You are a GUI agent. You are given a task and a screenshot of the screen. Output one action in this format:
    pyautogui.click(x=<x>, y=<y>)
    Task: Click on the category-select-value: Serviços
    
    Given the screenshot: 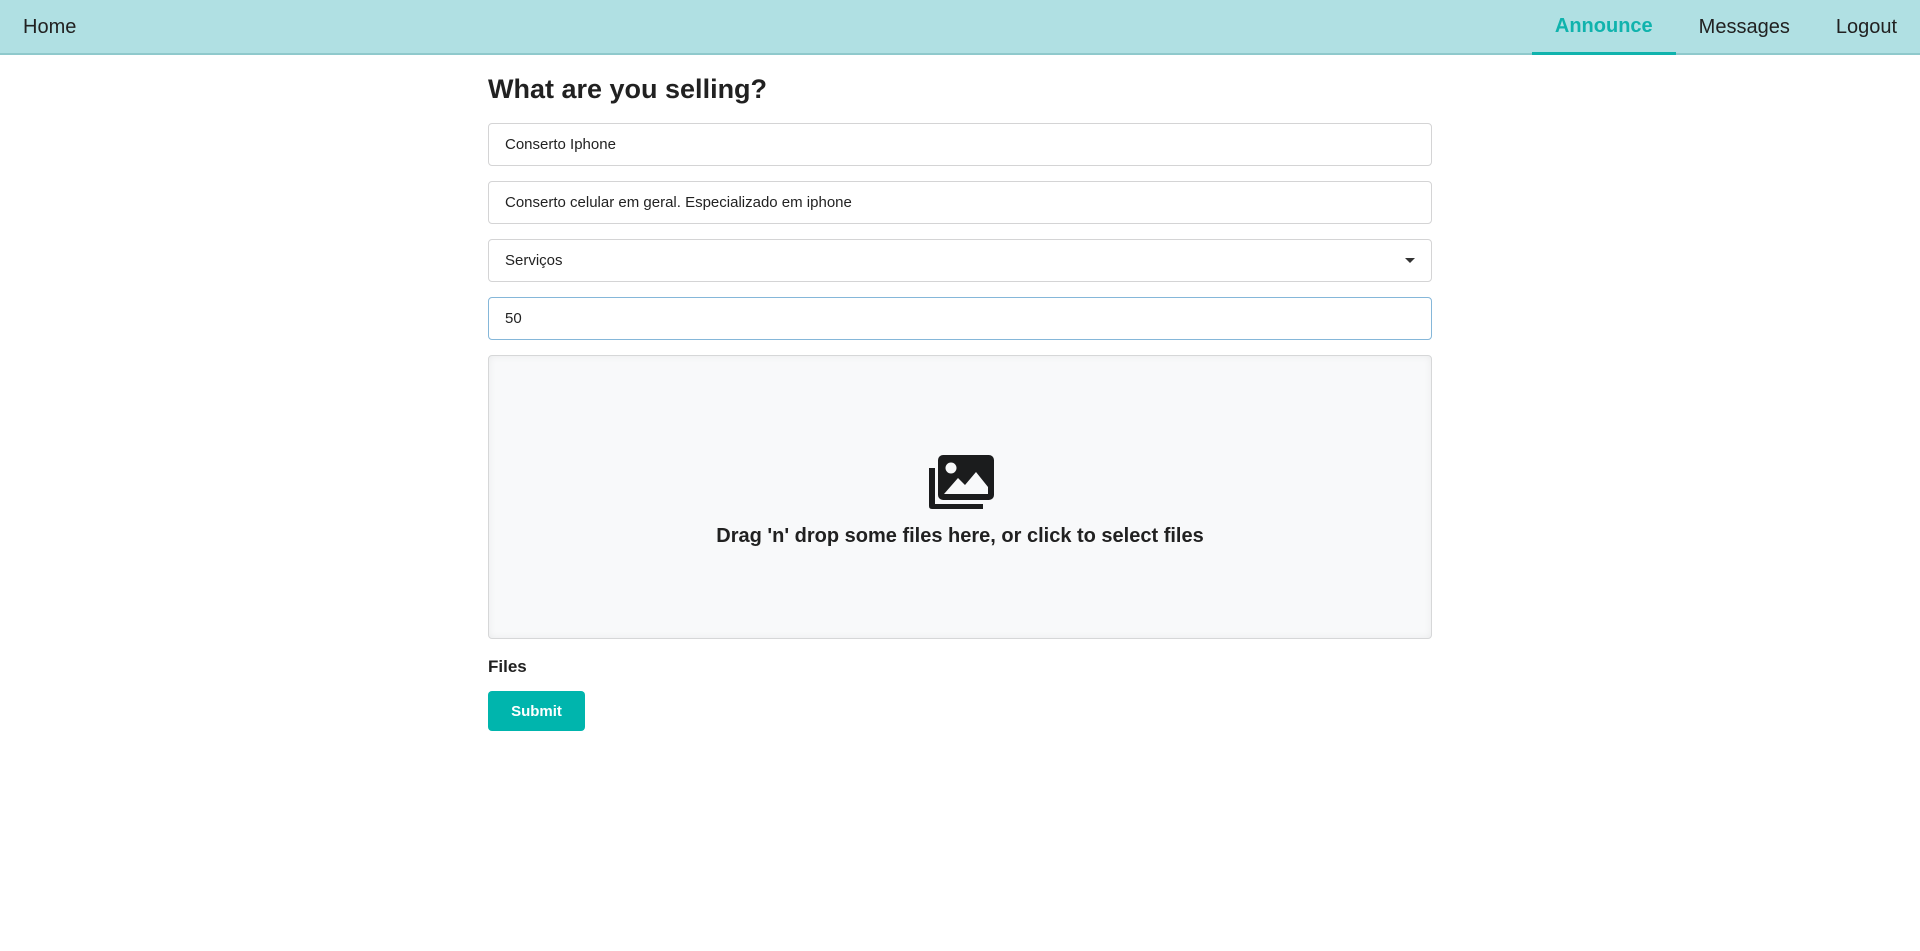 What is the action you would take?
    pyautogui.click(x=534, y=260)
    